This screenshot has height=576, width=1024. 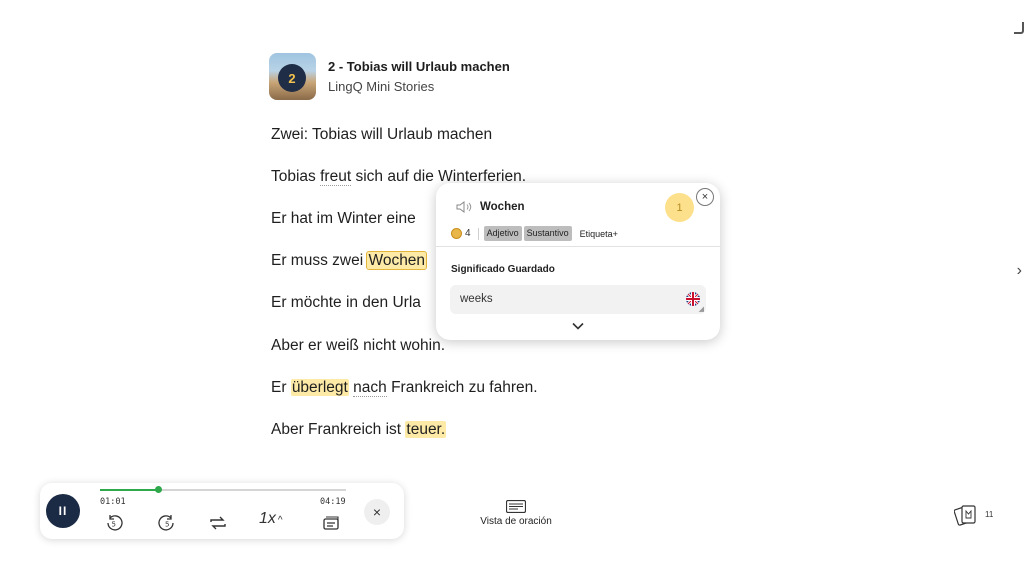 I want to click on text-segment: Tobias, so click(x=296, y=176).